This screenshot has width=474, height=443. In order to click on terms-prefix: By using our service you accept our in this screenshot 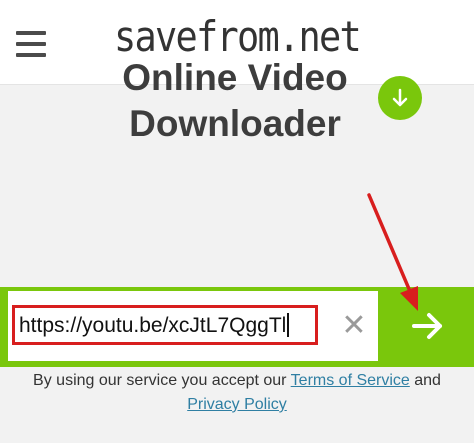, I will do `click(162, 380)`.